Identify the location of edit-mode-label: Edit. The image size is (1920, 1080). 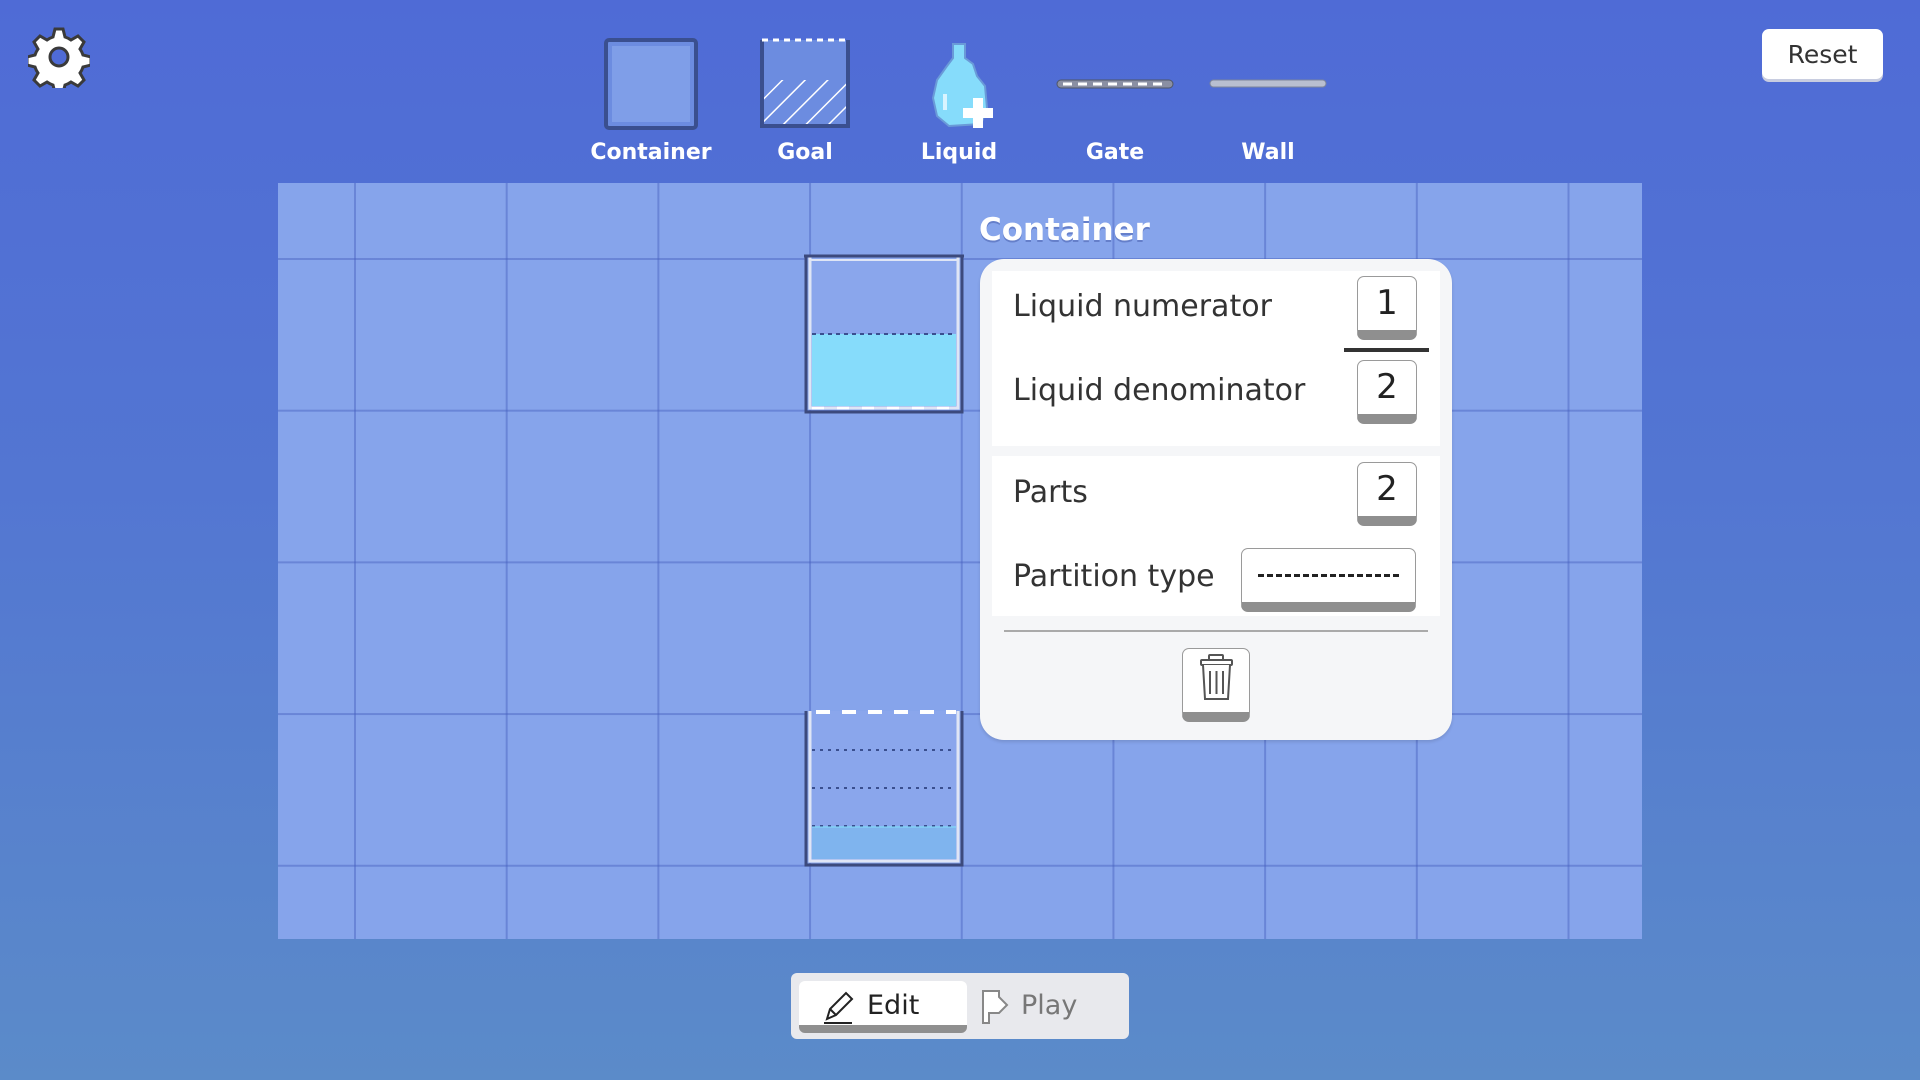
(893, 1005).